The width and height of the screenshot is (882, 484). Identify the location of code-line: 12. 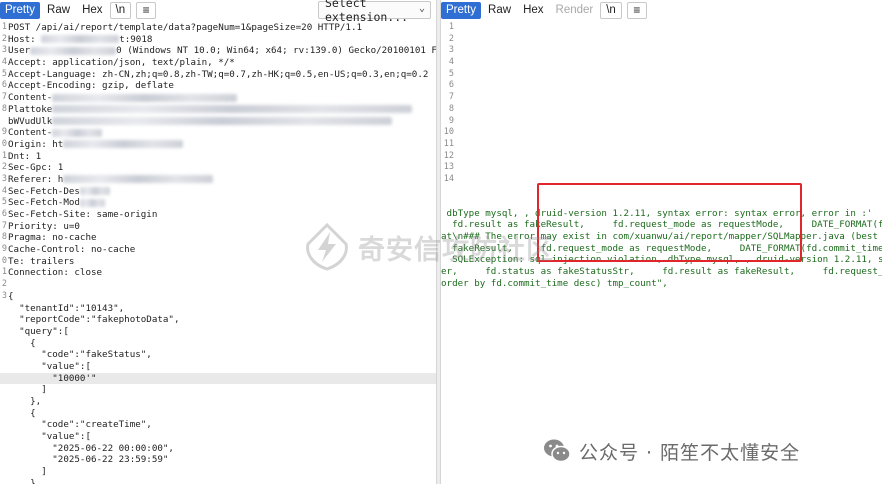
(661, 157).